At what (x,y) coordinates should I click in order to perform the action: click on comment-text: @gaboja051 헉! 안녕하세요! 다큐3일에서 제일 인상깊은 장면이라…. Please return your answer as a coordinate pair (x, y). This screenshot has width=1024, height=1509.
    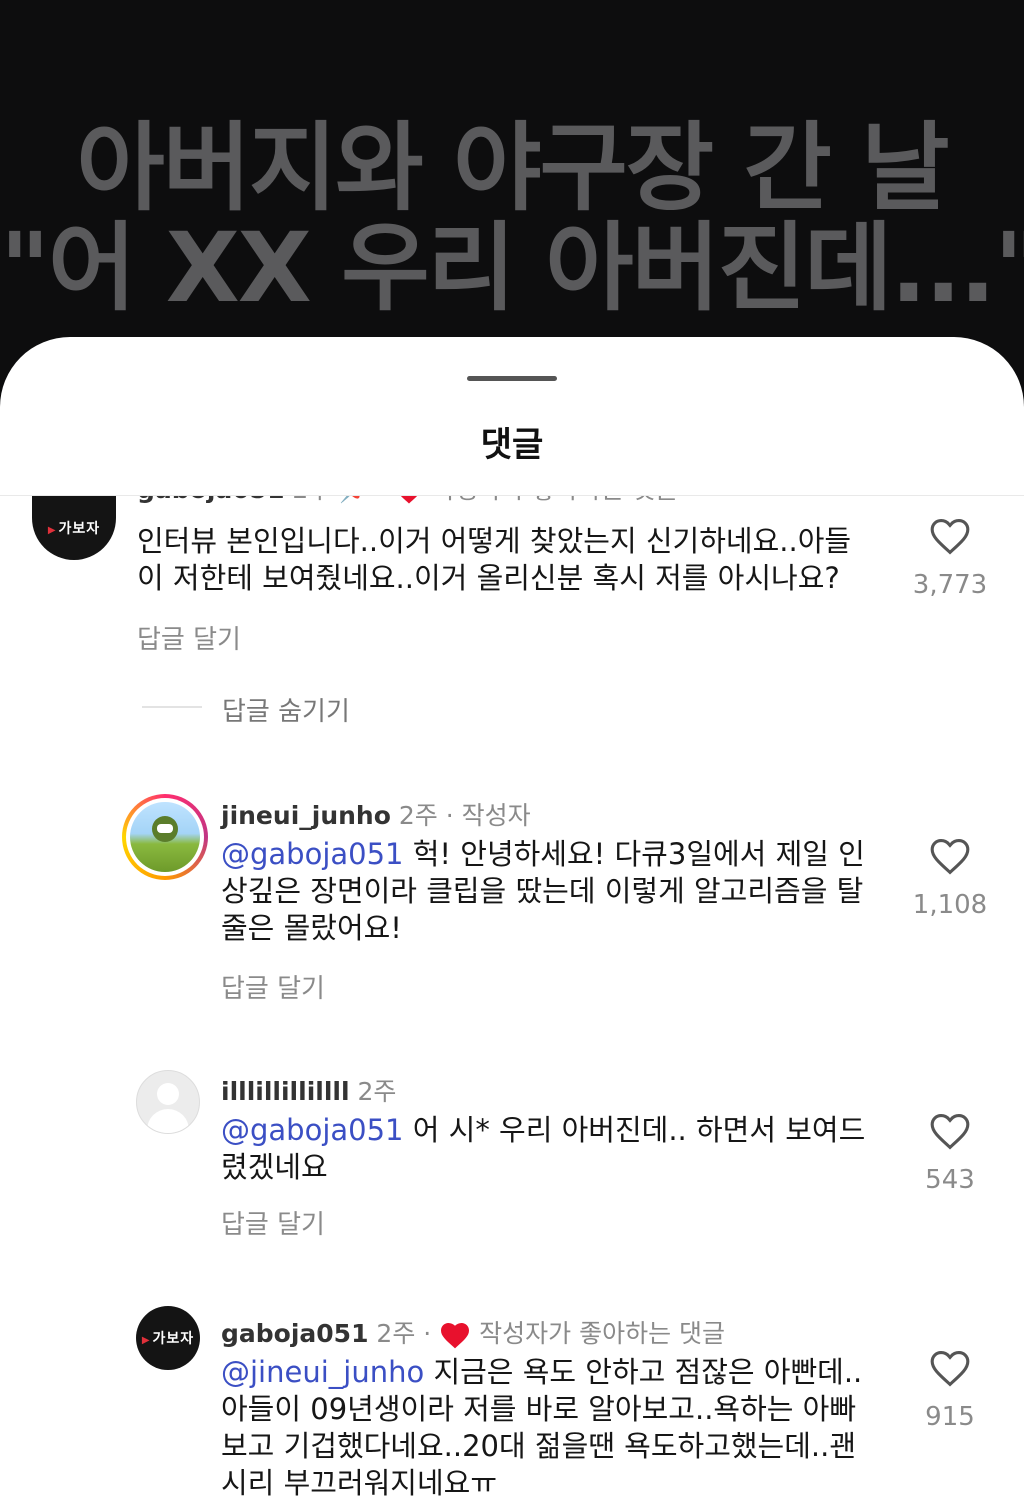
    Looking at the image, I should click on (551, 891).